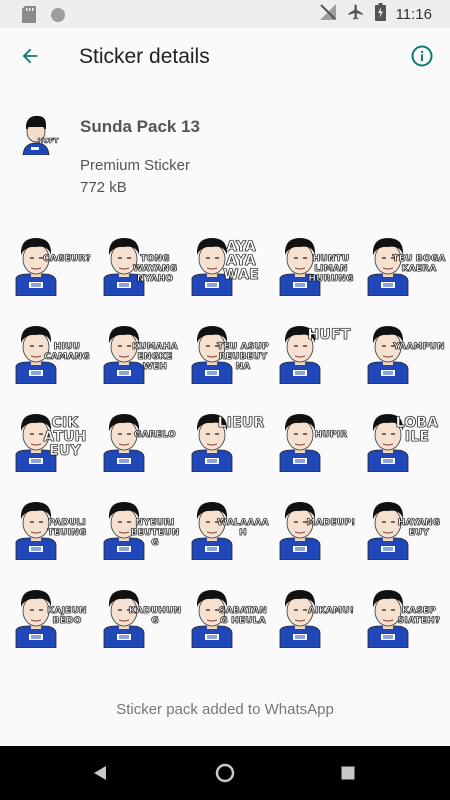  What do you see at coordinates (155, 435) in the screenshot?
I see `sticker-caption: GARELO` at bounding box center [155, 435].